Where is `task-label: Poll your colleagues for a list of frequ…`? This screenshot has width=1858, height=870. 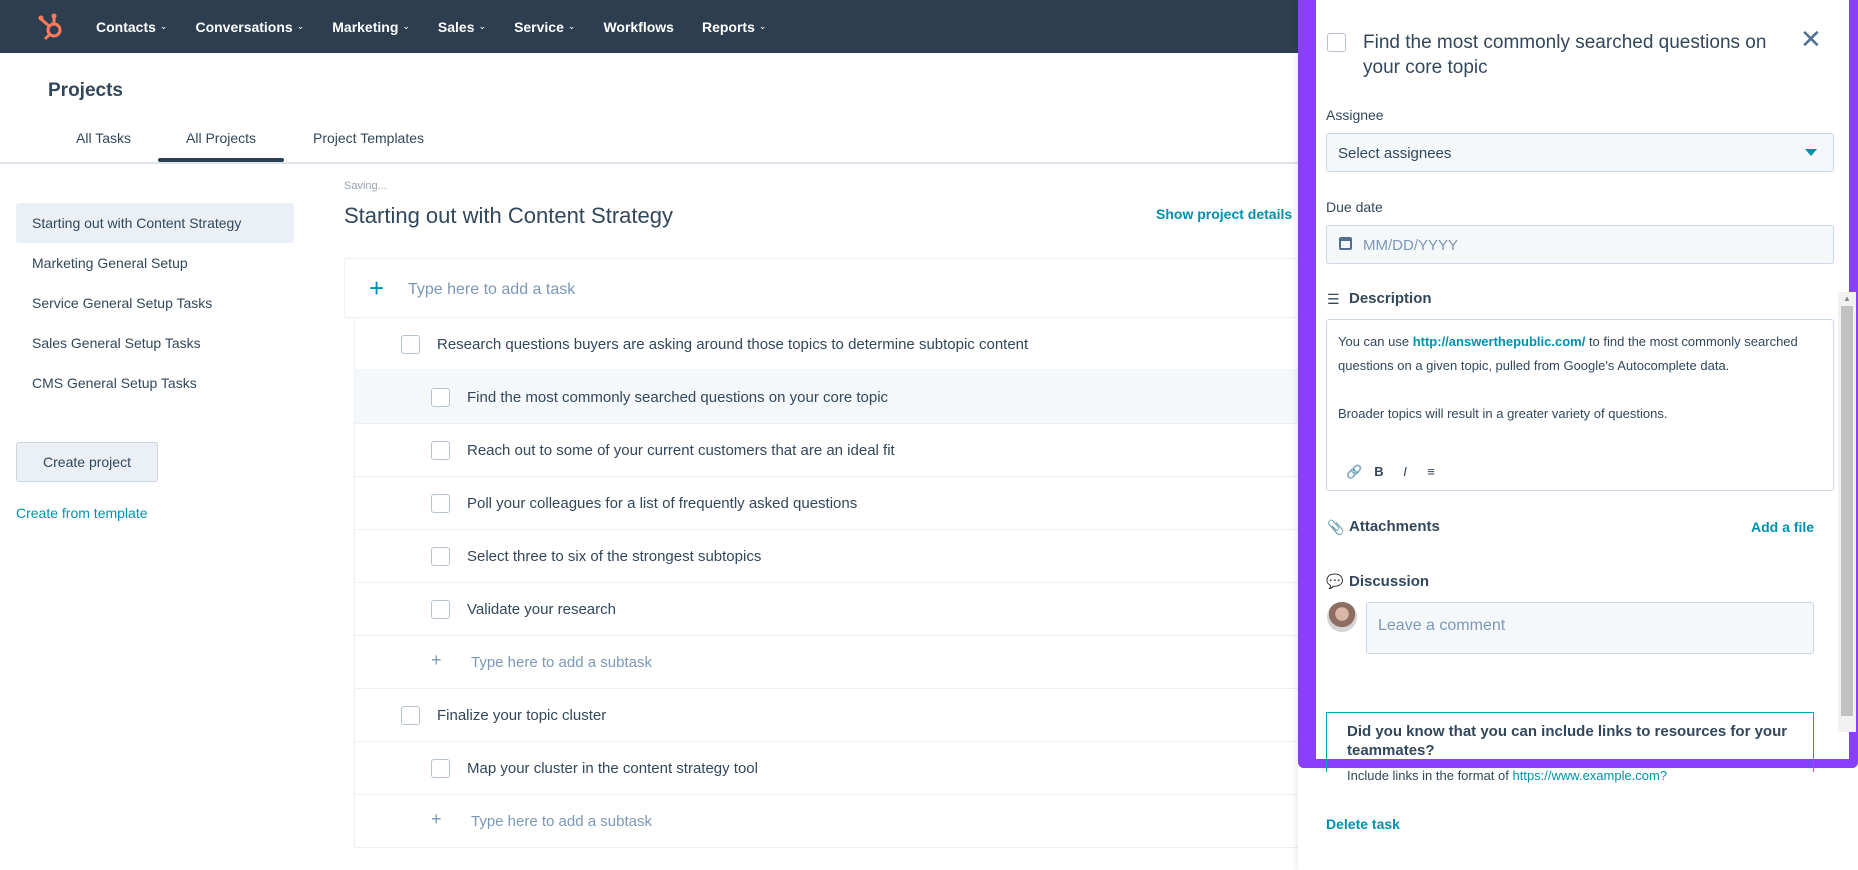
task-label: Poll your colleagues for a list of frequ… is located at coordinates (662, 503).